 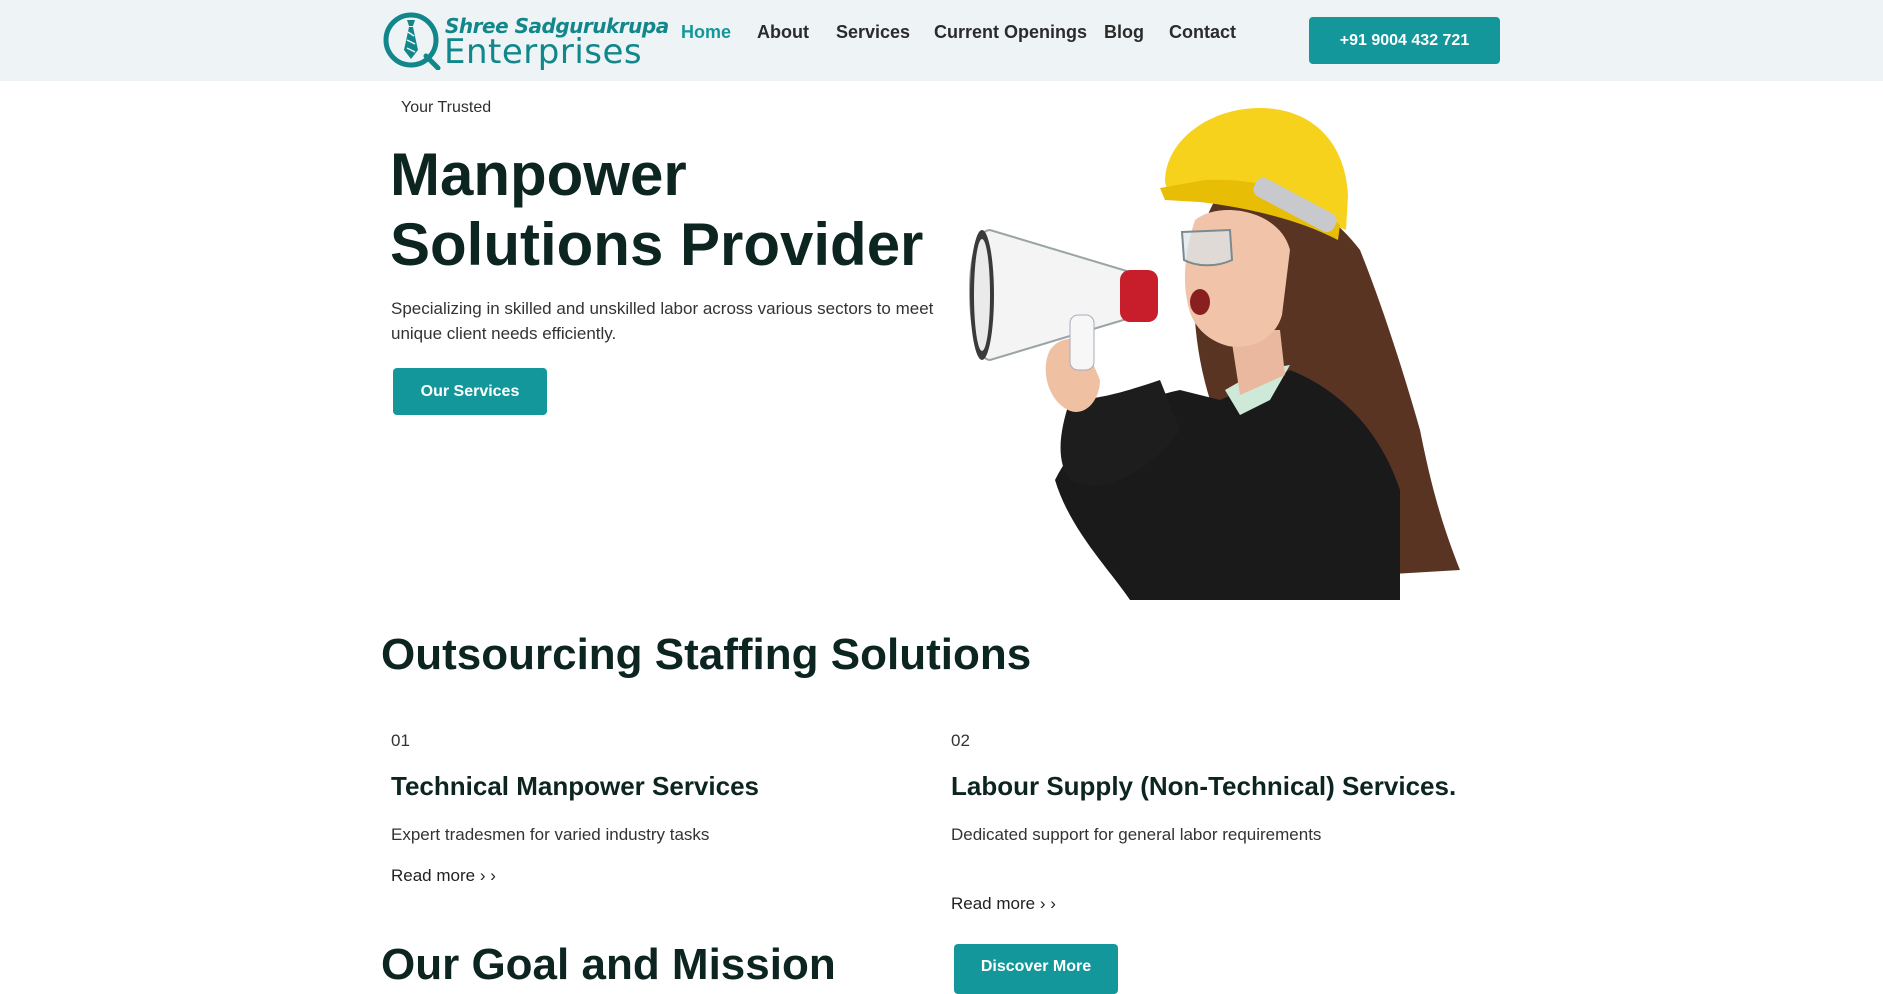 I want to click on nav-current-openings: Current Openings, so click(x=1010, y=32).